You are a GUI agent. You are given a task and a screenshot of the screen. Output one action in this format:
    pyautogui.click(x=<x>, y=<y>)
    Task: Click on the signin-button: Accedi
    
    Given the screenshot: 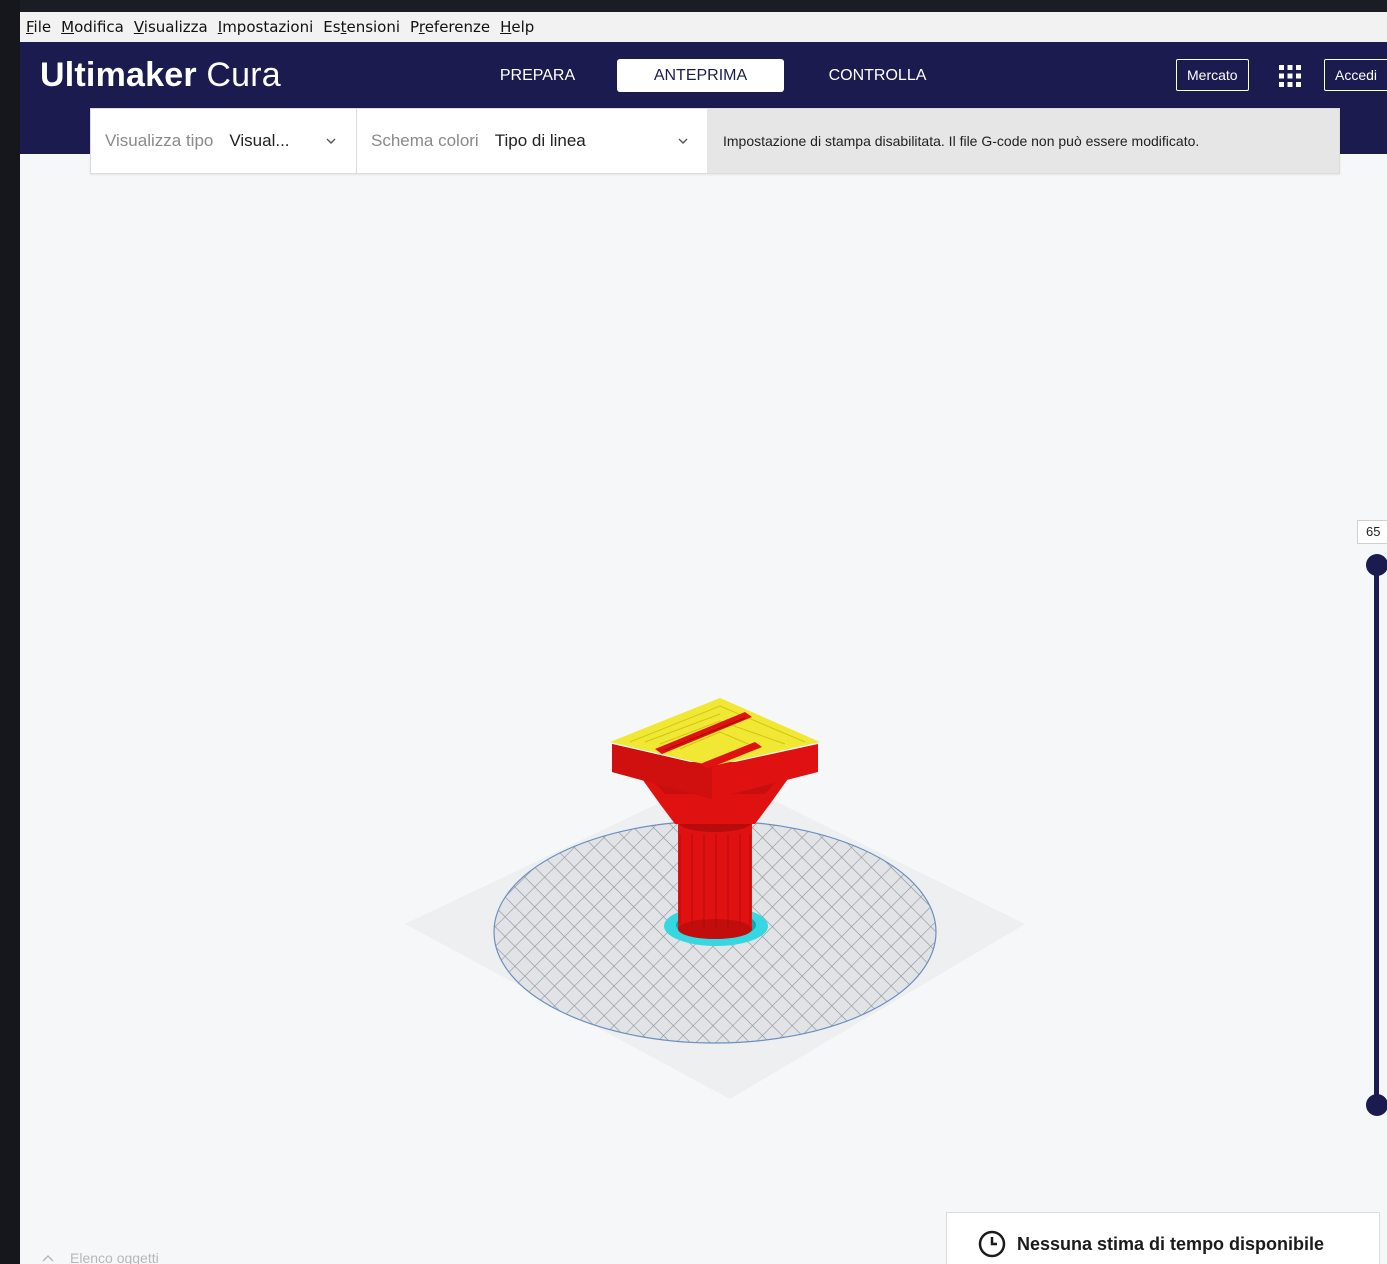 What is the action you would take?
    pyautogui.click(x=1355, y=75)
    